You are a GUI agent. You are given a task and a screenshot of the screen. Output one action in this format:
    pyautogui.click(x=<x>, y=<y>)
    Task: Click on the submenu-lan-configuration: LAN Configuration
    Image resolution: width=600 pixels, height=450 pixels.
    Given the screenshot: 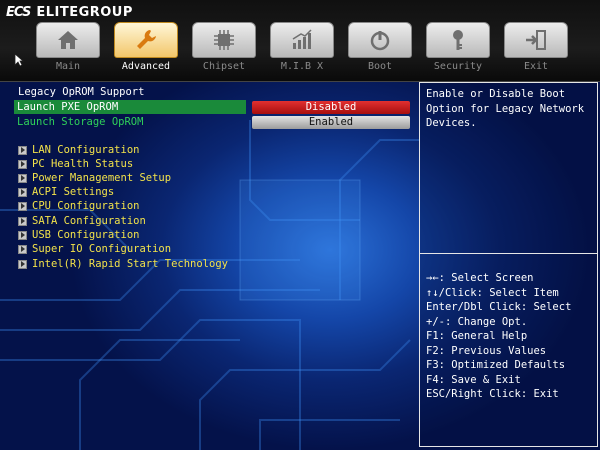 What is the action you would take?
    pyautogui.click(x=78, y=150)
    